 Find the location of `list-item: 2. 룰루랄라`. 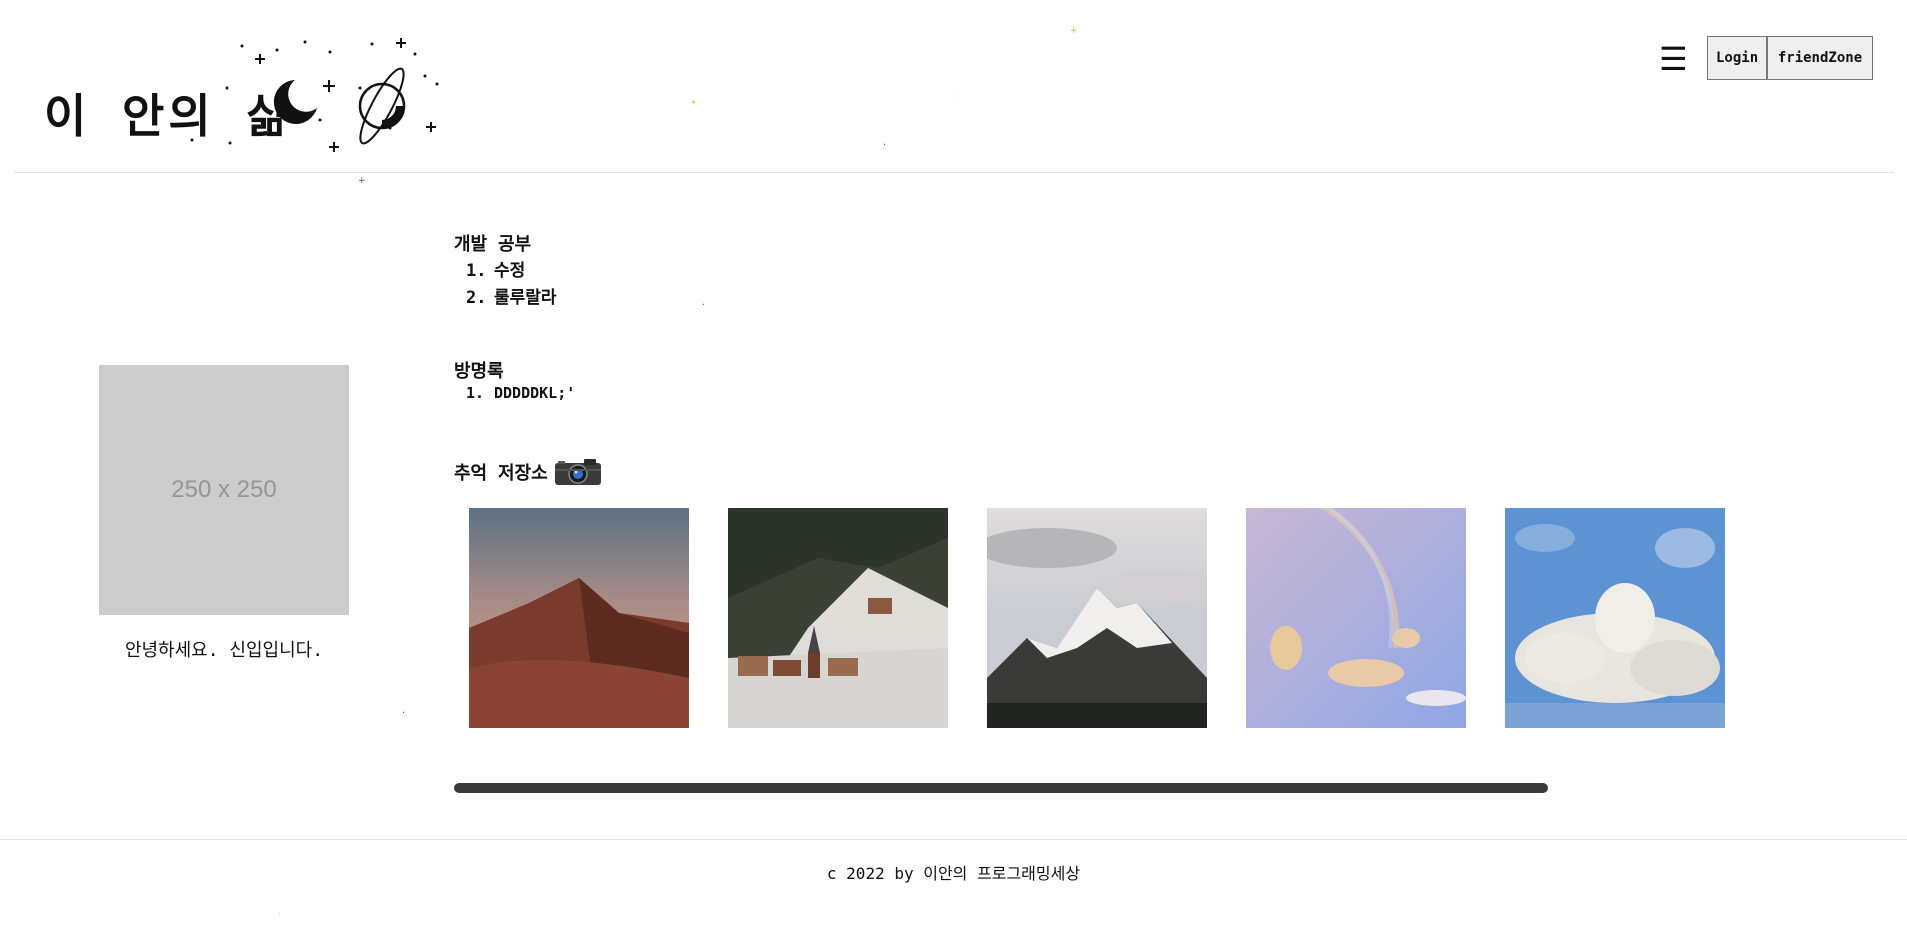

list-item: 2. 룰루랄라 is located at coordinates (511, 296).